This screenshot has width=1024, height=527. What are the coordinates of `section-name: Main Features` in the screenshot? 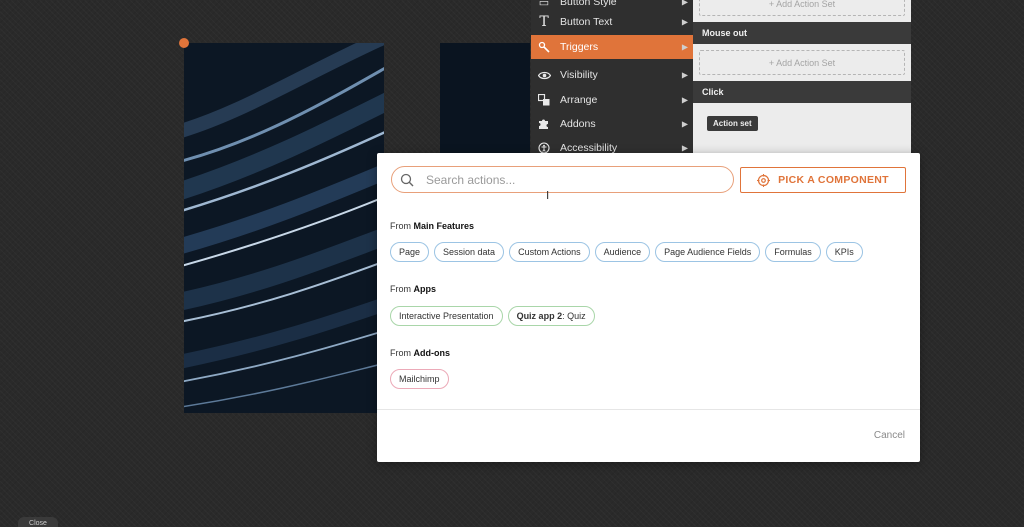 It's located at (444, 226).